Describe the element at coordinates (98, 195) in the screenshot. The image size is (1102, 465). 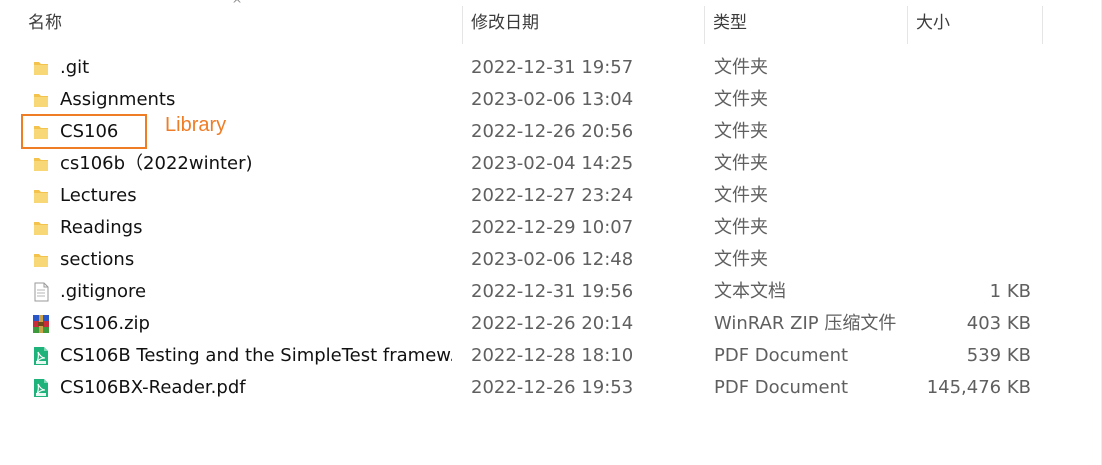
I see `file-name: Lectures` at that location.